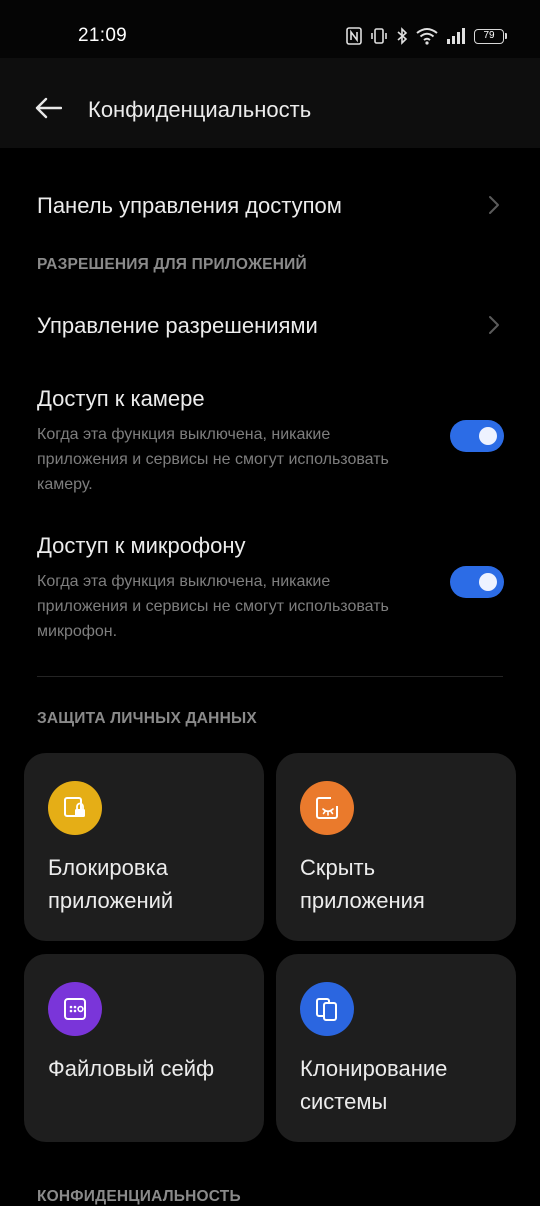  What do you see at coordinates (139, 1196) in the screenshot?
I see `section-privacy: КОНФИДЕНЦИАЛЬНОСТЬ` at bounding box center [139, 1196].